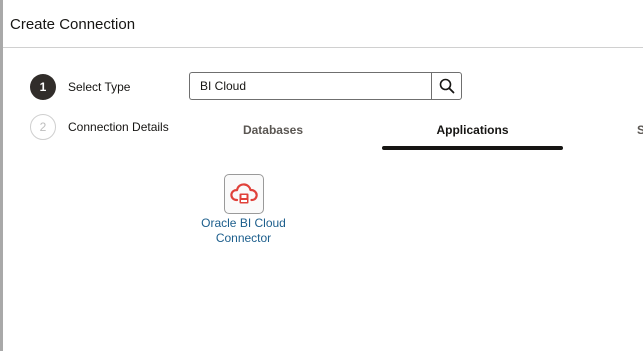  I want to click on search-button, so click(446, 86).